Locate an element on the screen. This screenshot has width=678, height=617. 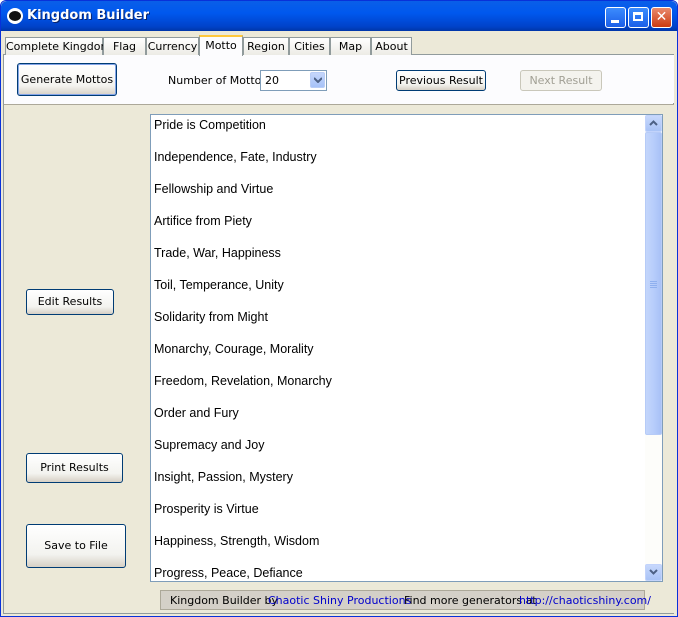
tab-label: Currency is located at coordinates (172, 46).